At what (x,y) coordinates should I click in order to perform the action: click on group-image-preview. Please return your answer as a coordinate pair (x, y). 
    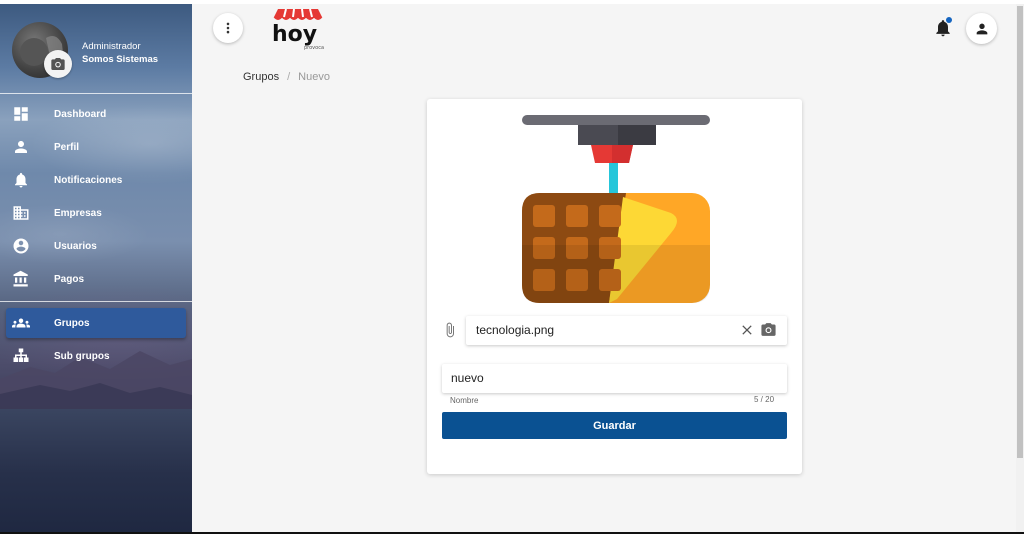
    Looking at the image, I should click on (616, 209).